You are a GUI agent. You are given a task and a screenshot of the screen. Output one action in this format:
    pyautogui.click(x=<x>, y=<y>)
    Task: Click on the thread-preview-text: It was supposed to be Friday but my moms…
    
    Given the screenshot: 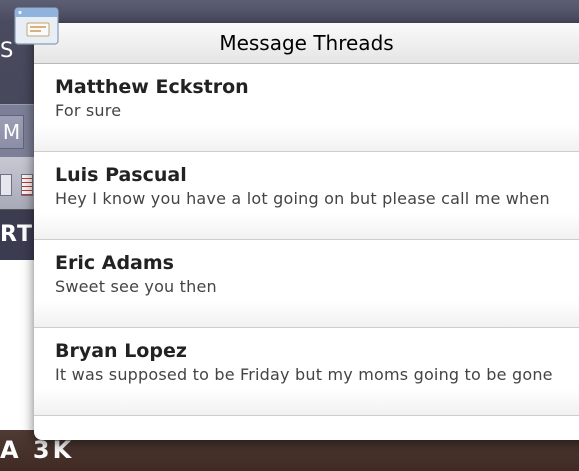 What is the action you would take?
    pyautogui.click(x=304, y=374)
    